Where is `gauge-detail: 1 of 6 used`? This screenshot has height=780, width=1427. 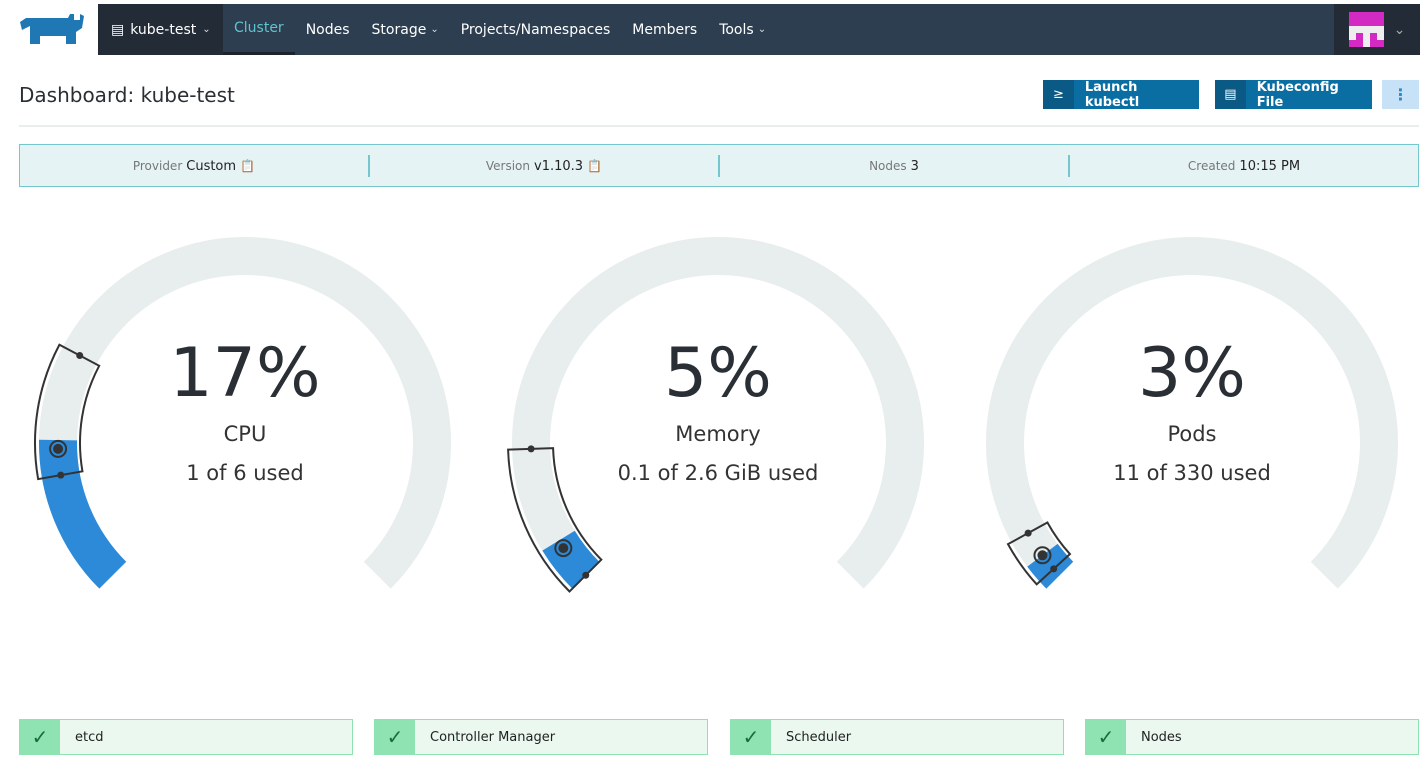
gauge-detail: 1 of 6 used is located at coordinates (245, 473).